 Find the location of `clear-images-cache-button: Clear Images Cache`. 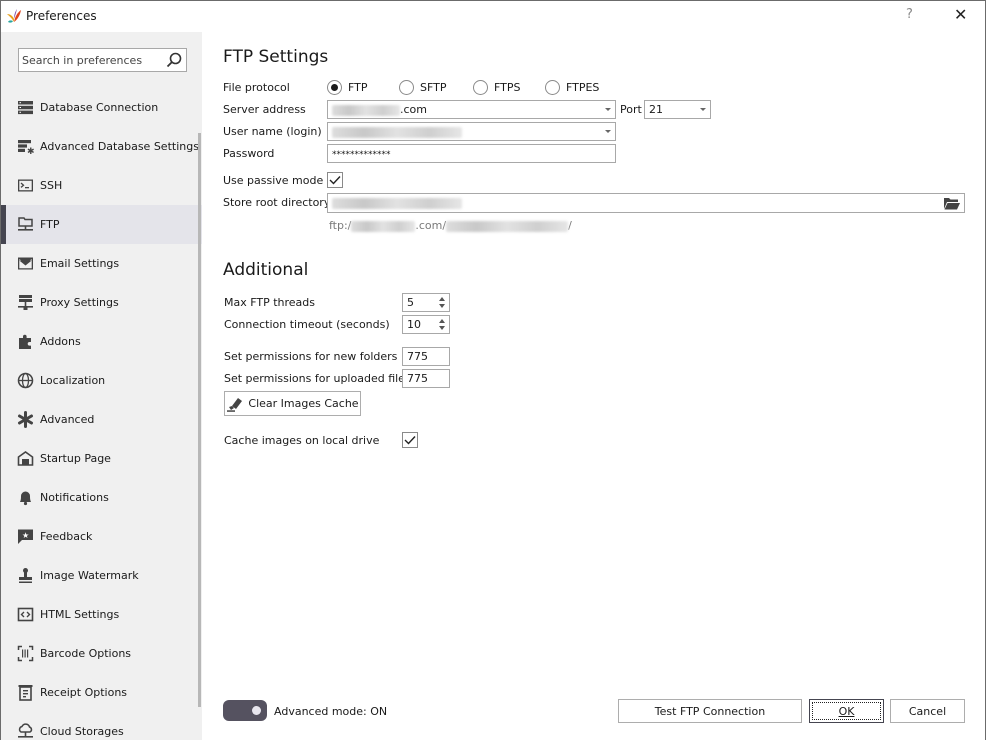

clear-images-cache-button: Clear Images Cache is located at coordinates (292, 403).